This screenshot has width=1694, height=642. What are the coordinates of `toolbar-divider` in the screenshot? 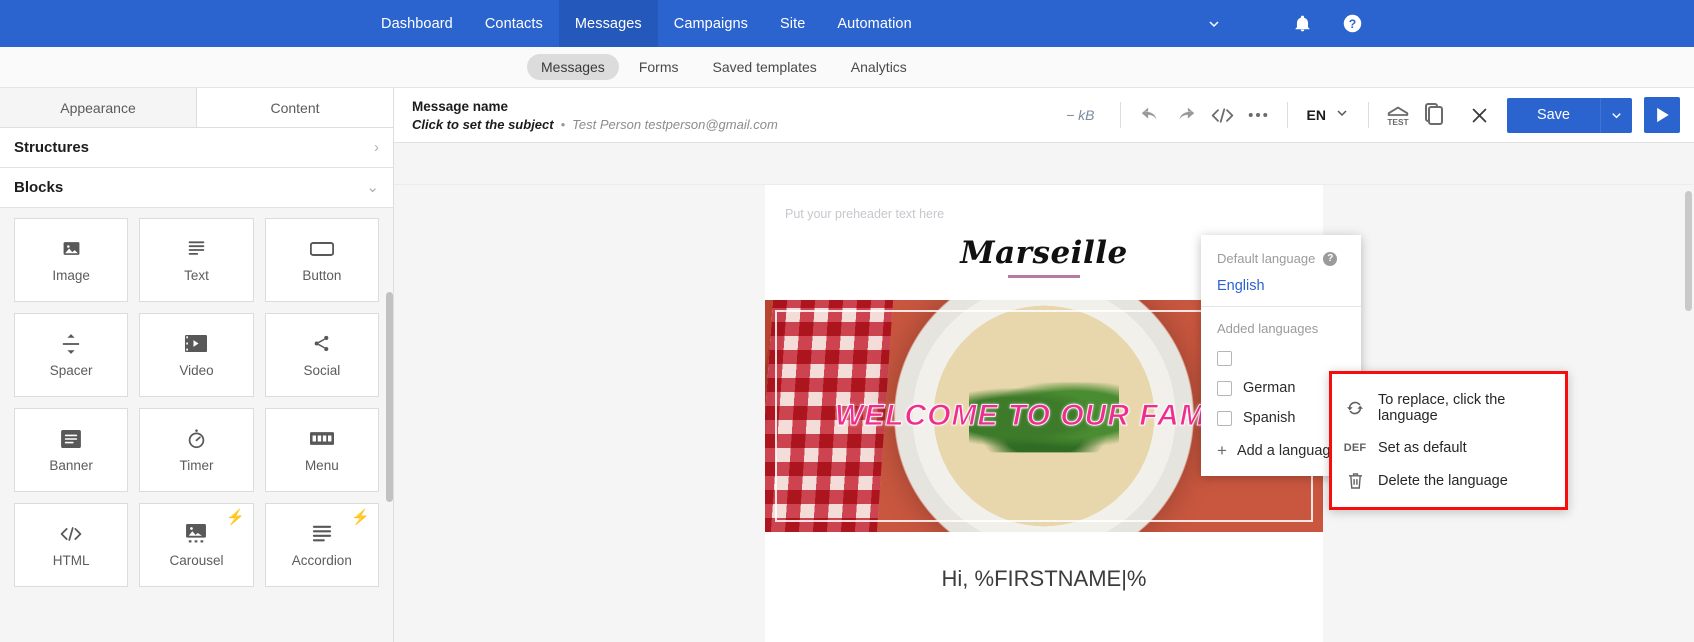 It's located at (1288, 115).